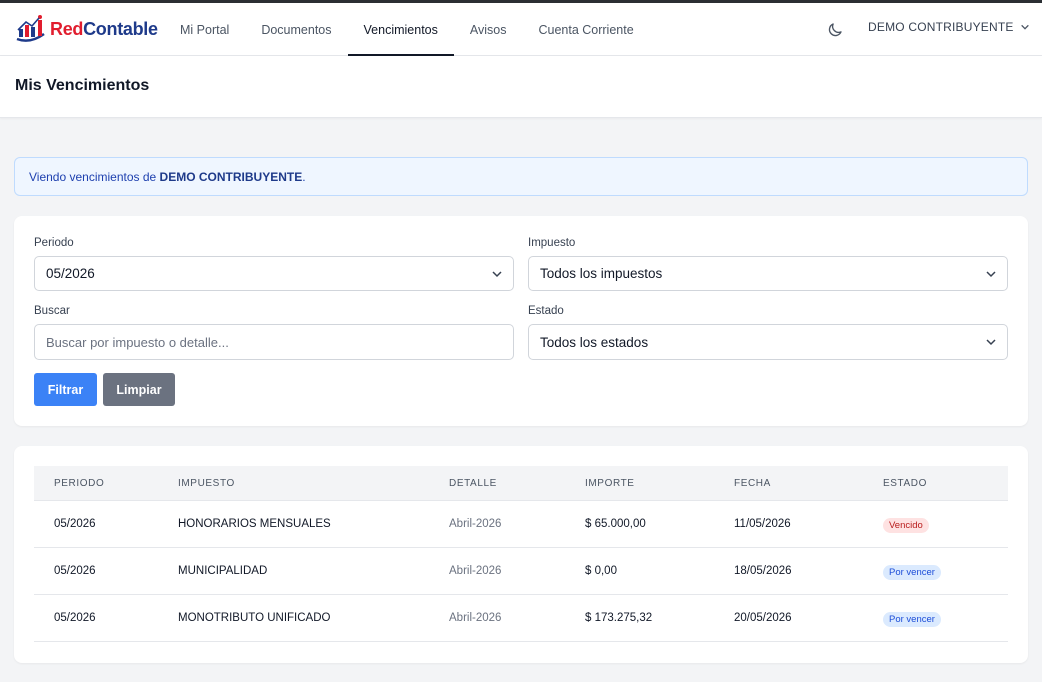  I want to click on brand-logo: RedContable, so click(86, 29).